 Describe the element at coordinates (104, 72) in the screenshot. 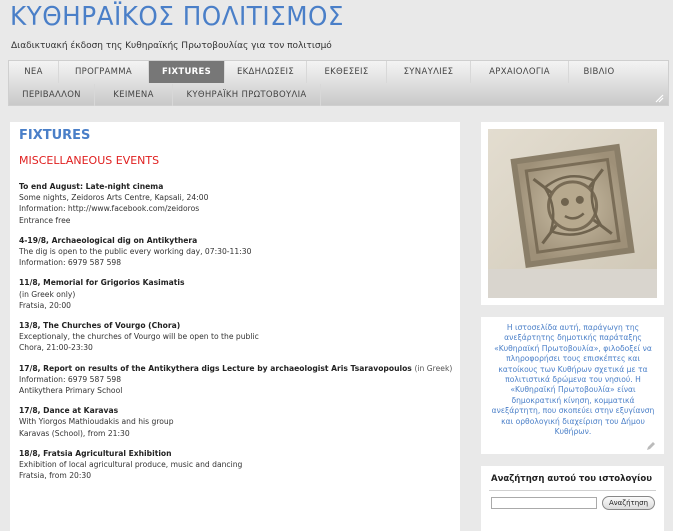

I see `nav-item-programma: ΠΡΟΓΡΑΜΜΑ` at that location.